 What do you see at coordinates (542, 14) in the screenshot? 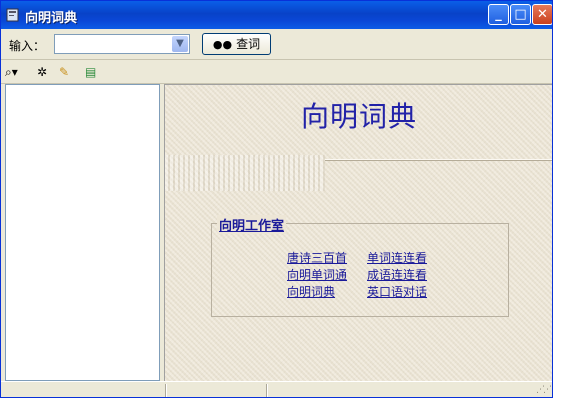
I see `close-button: ✕` at bounding box center [542, 14].